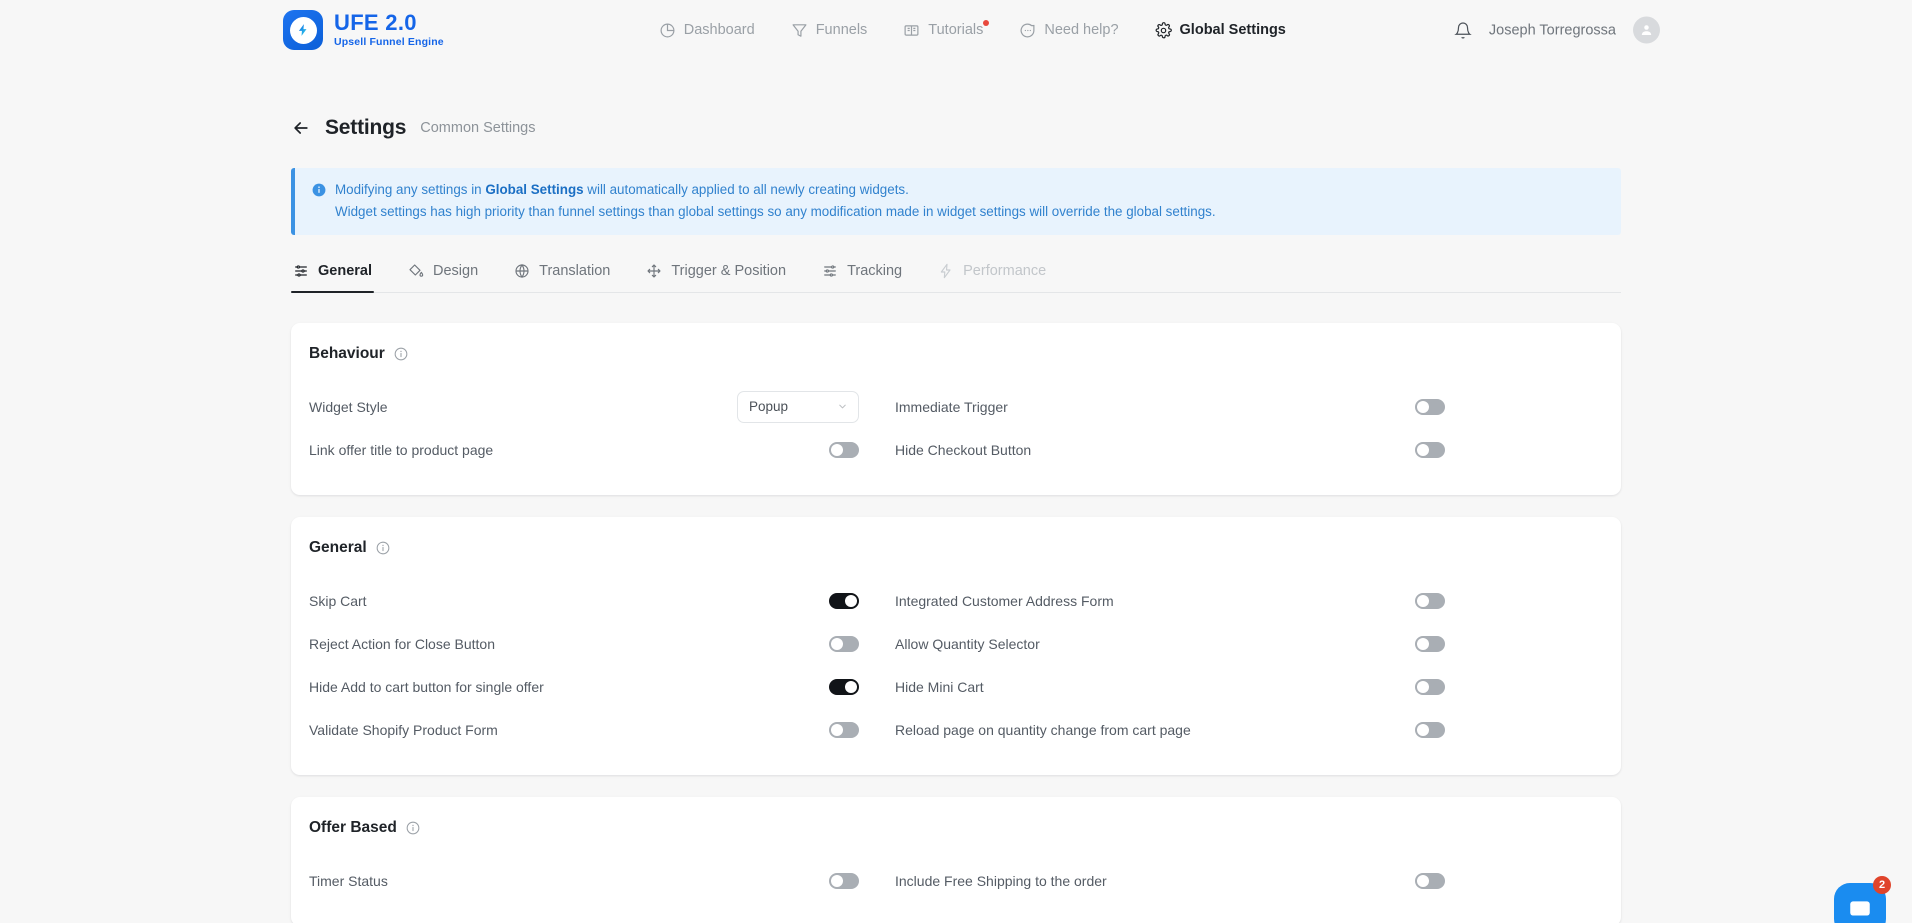 This screenshot has height=923, width=1912. I want to click on section-title-behaviour: Behaviour, so click(347, 353).